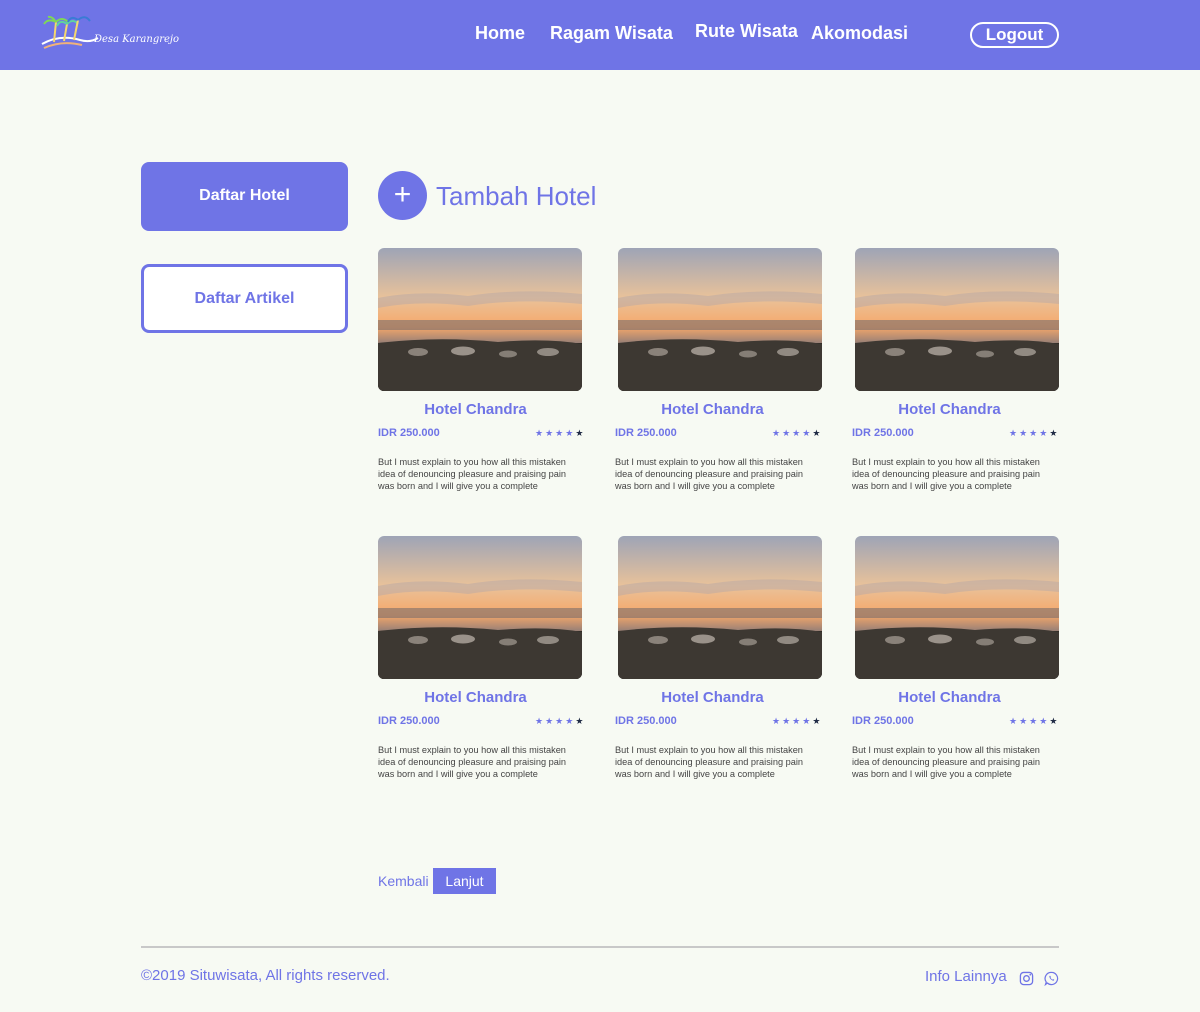 This screenshot has height=1012, width=1200. I want to click on next-page-button: Lanjut, so click(464, 881).